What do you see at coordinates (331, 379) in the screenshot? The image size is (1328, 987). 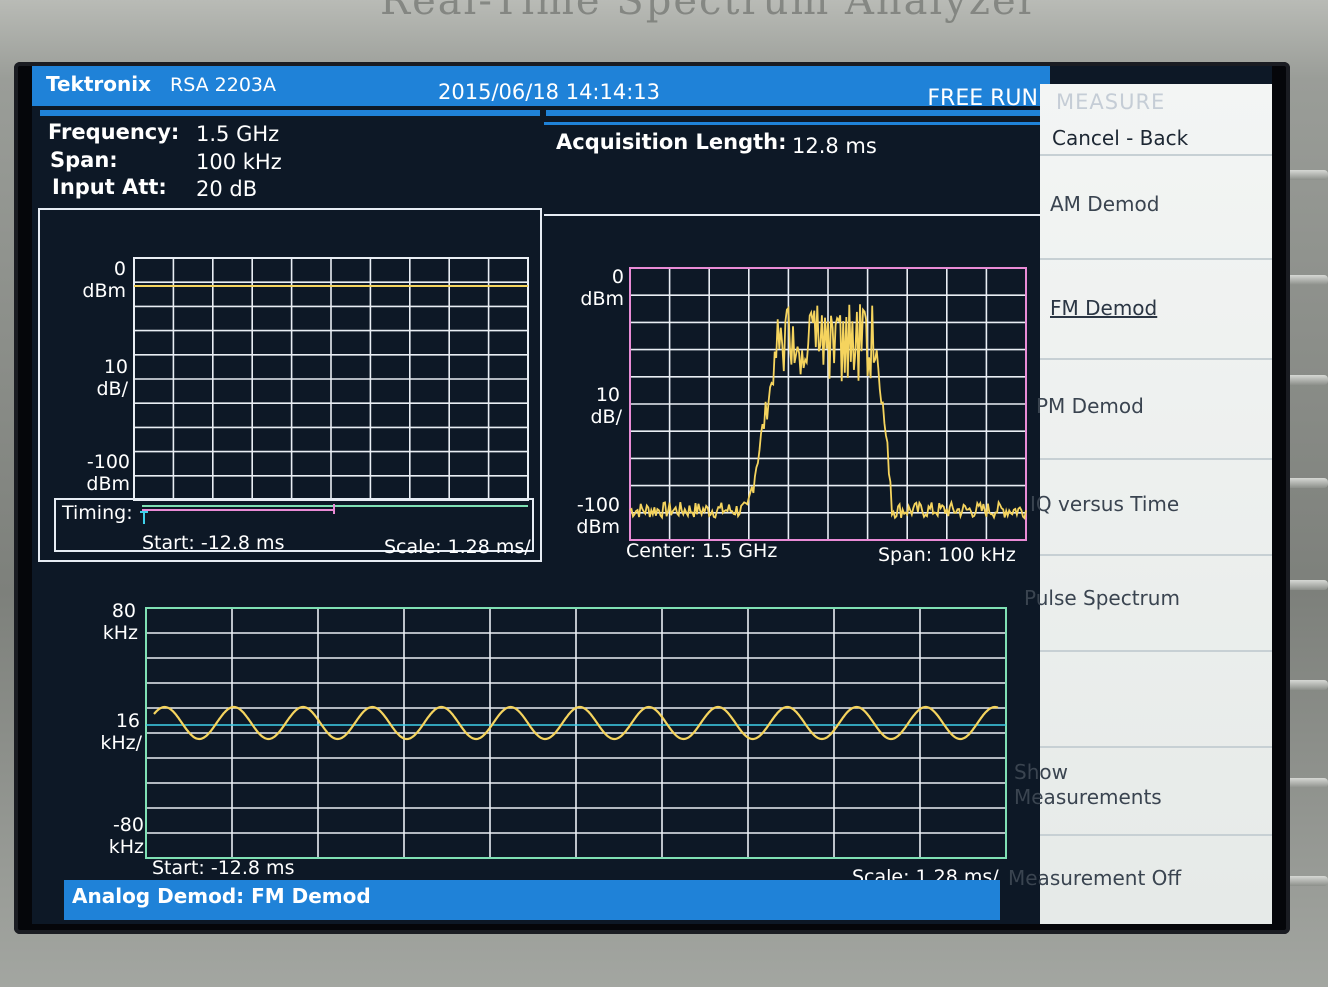 I see `power-vs-time-graticule` at bounding box center [331, 379].